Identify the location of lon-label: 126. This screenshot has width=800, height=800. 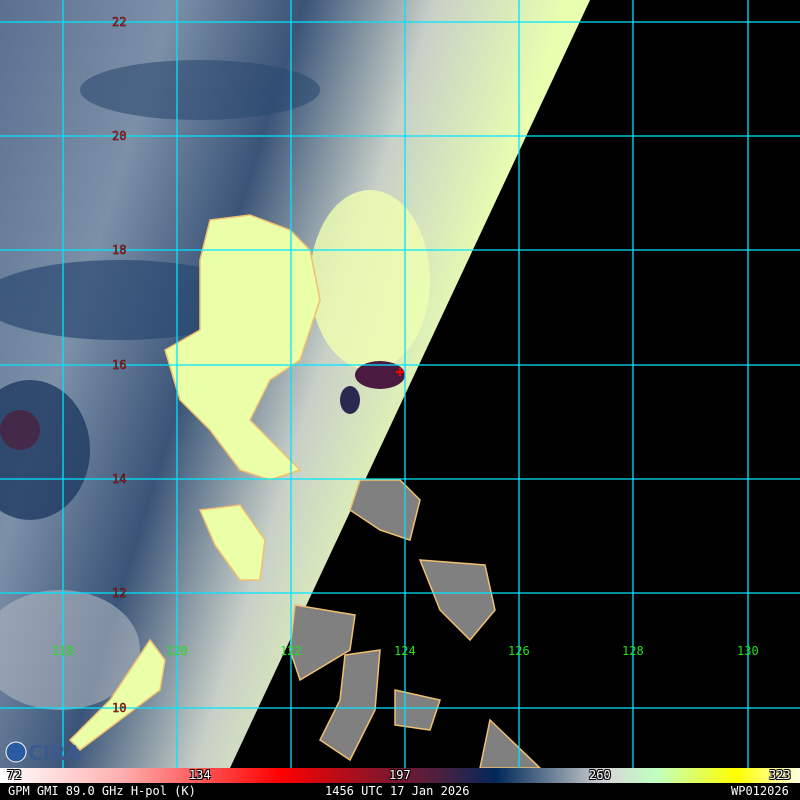
(519, 651).